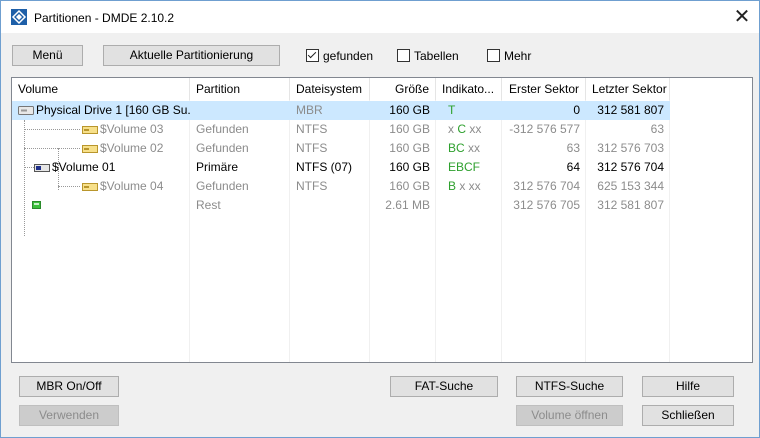 The height and width of the screenshot is (438, 760). Describe the element at coordinates (688, 415) in the screenshot. I see `close-button: Schließen` at that location.